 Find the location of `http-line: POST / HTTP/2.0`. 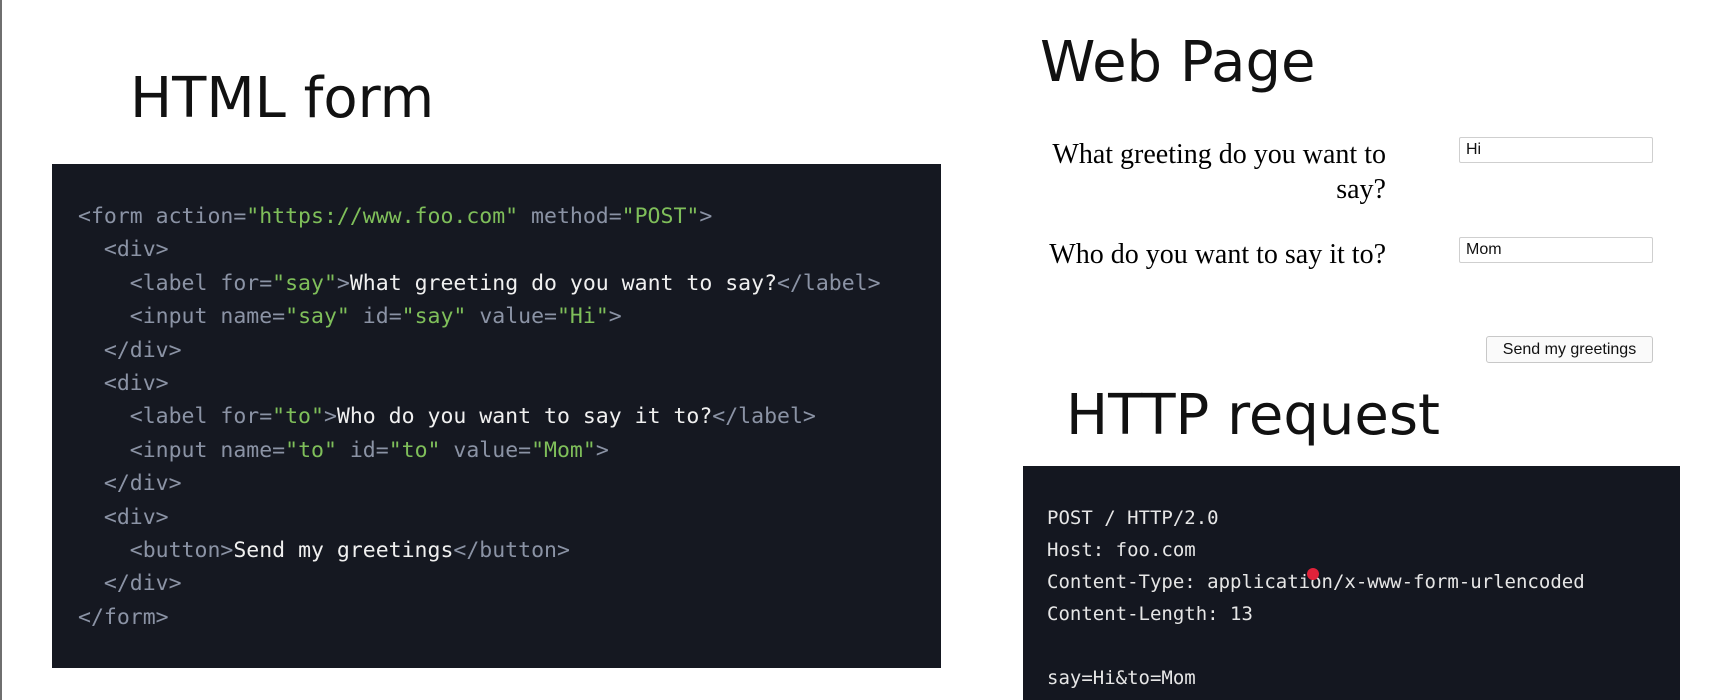

http-line: POST / HTTP/2.0 is located at coordinates (1133, 518).